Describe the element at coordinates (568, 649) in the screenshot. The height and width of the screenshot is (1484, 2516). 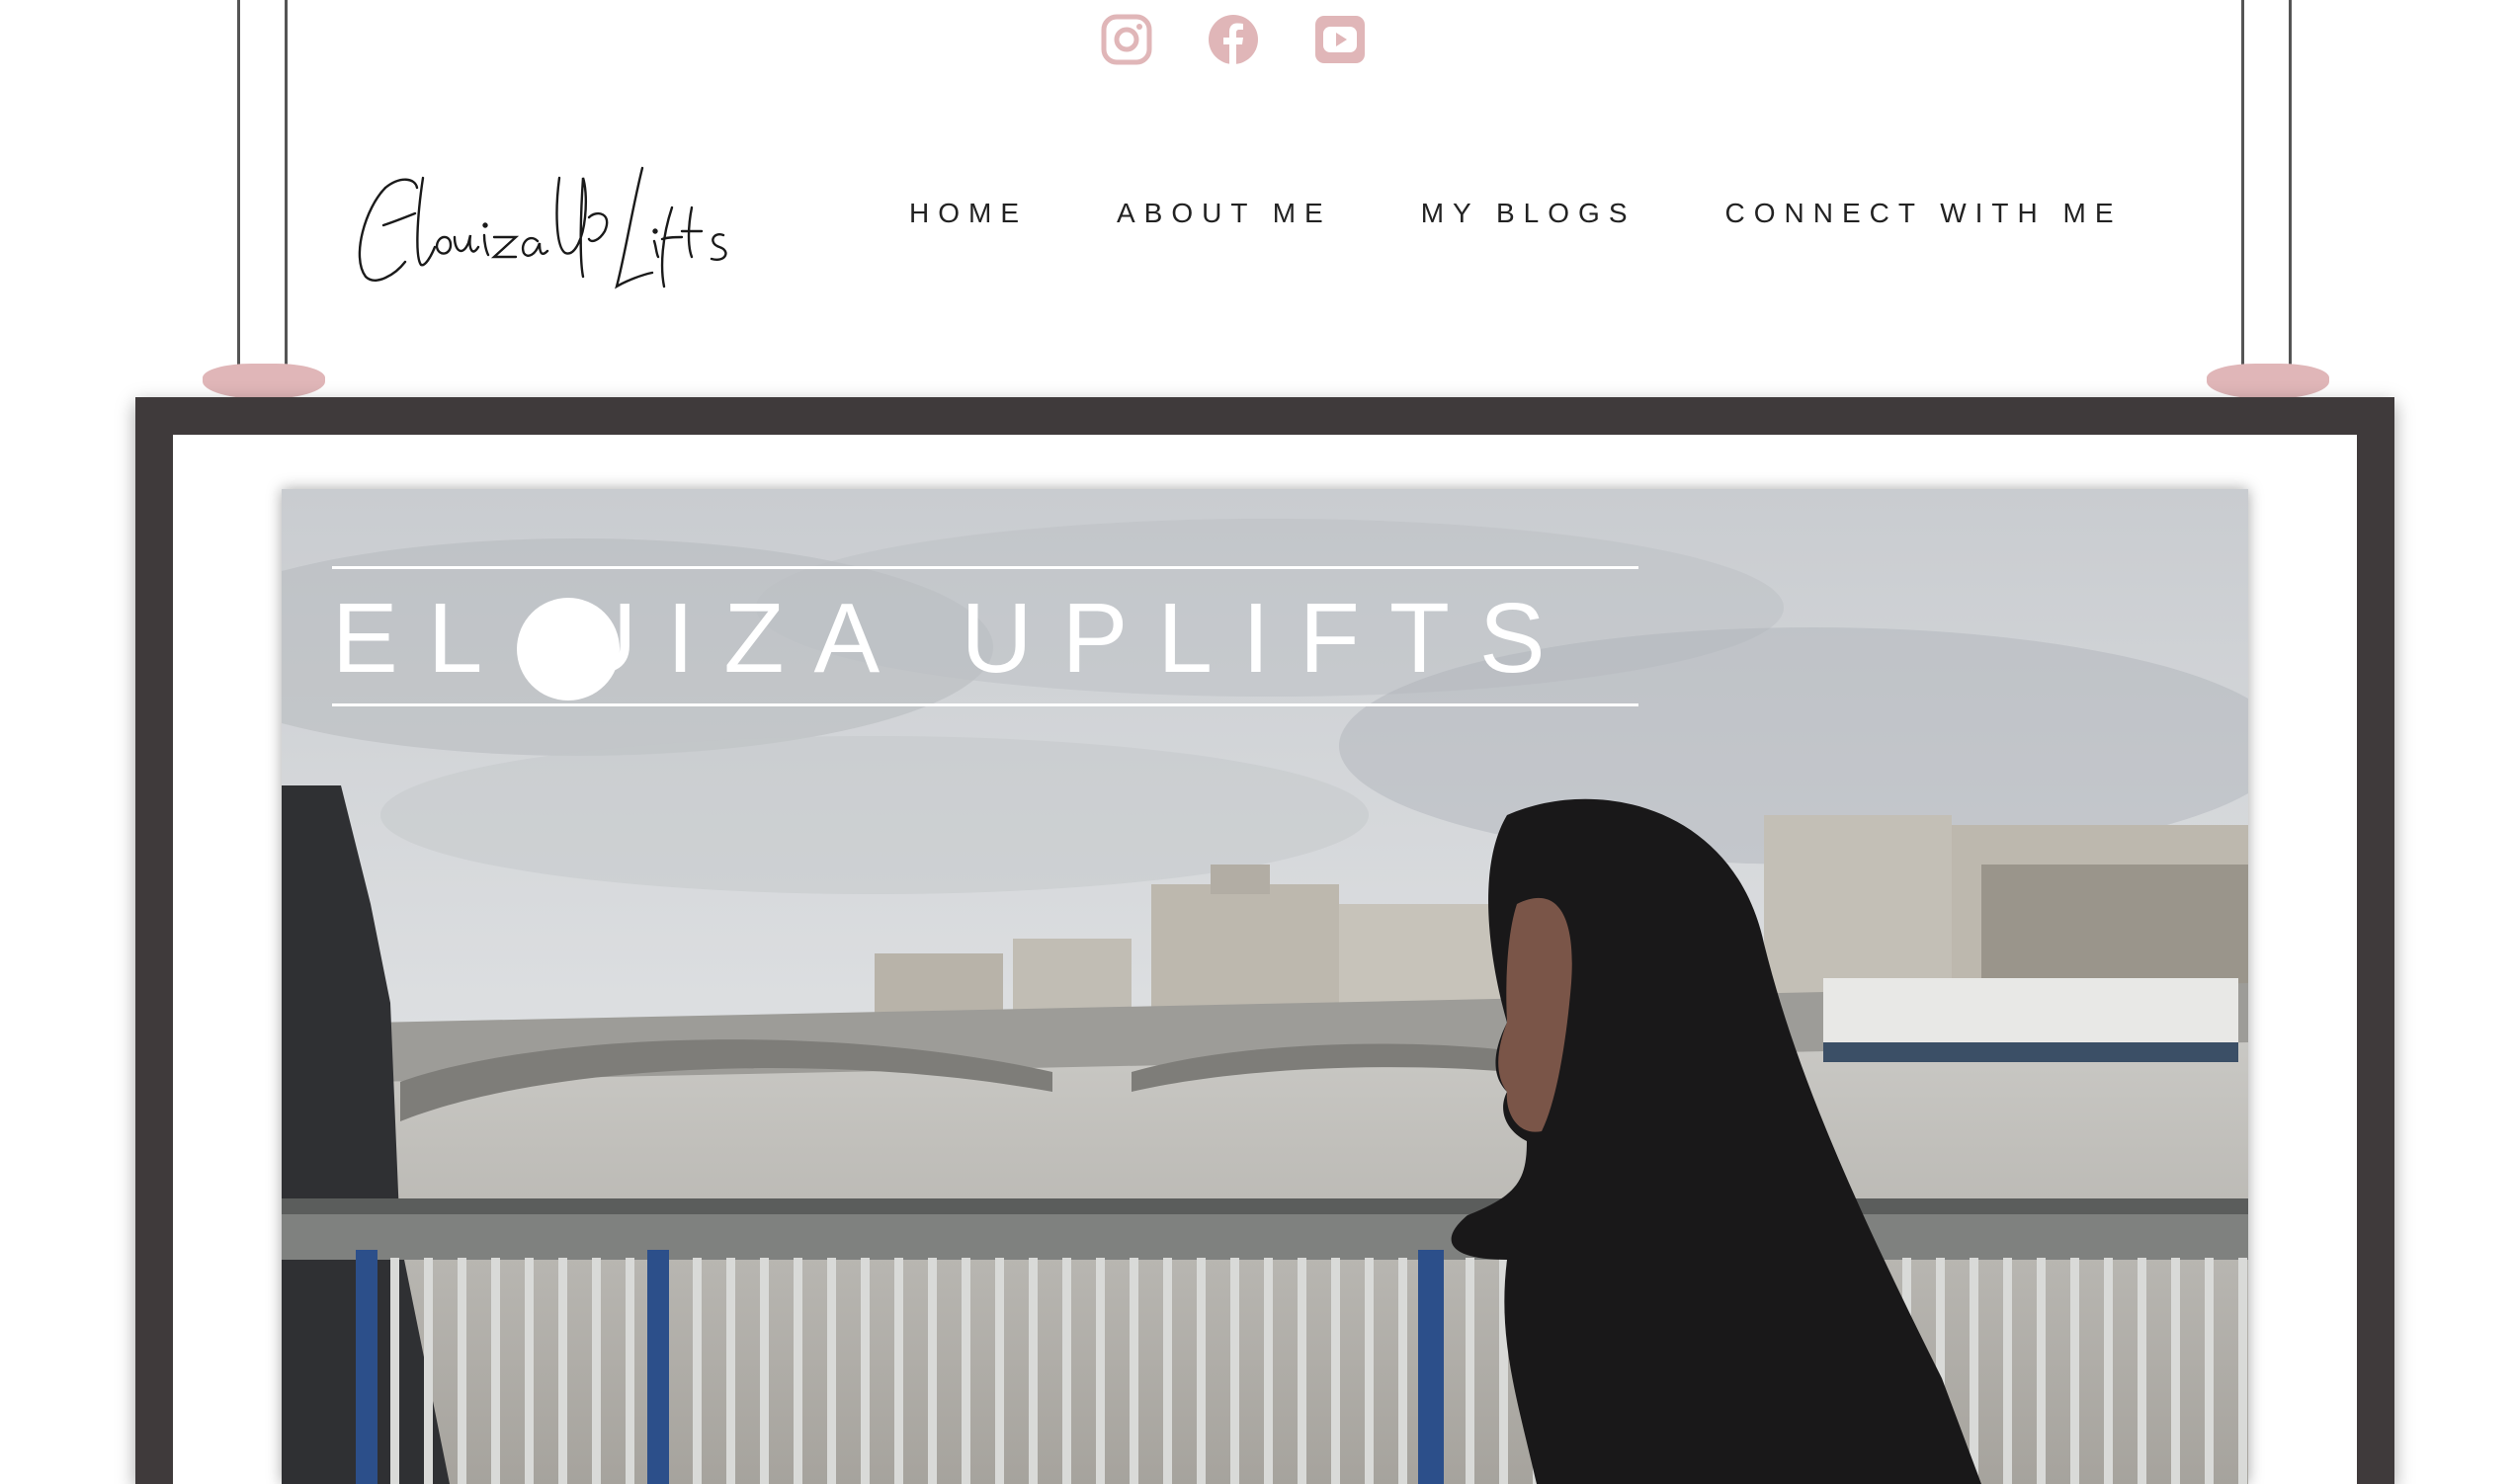
I see `hero-title-circle-glyph` at that location.